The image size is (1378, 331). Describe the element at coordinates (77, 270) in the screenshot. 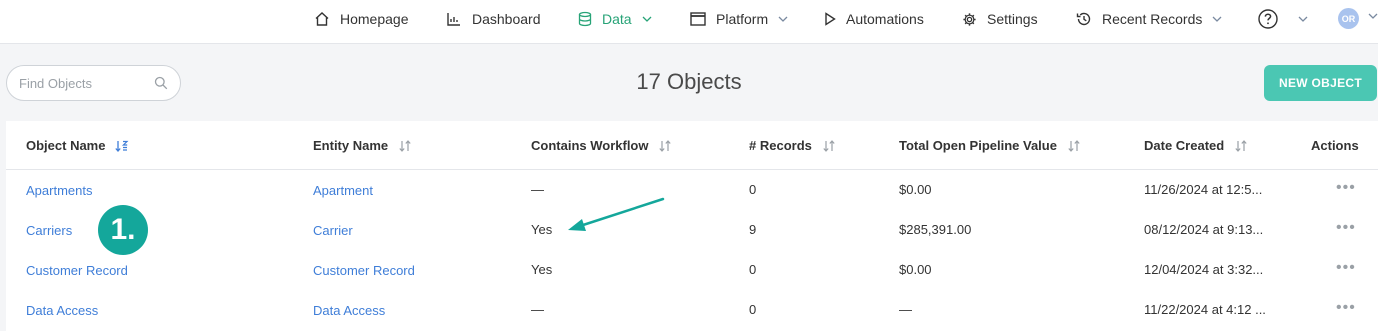

I see `object-name-link: Customer Record` at that location.